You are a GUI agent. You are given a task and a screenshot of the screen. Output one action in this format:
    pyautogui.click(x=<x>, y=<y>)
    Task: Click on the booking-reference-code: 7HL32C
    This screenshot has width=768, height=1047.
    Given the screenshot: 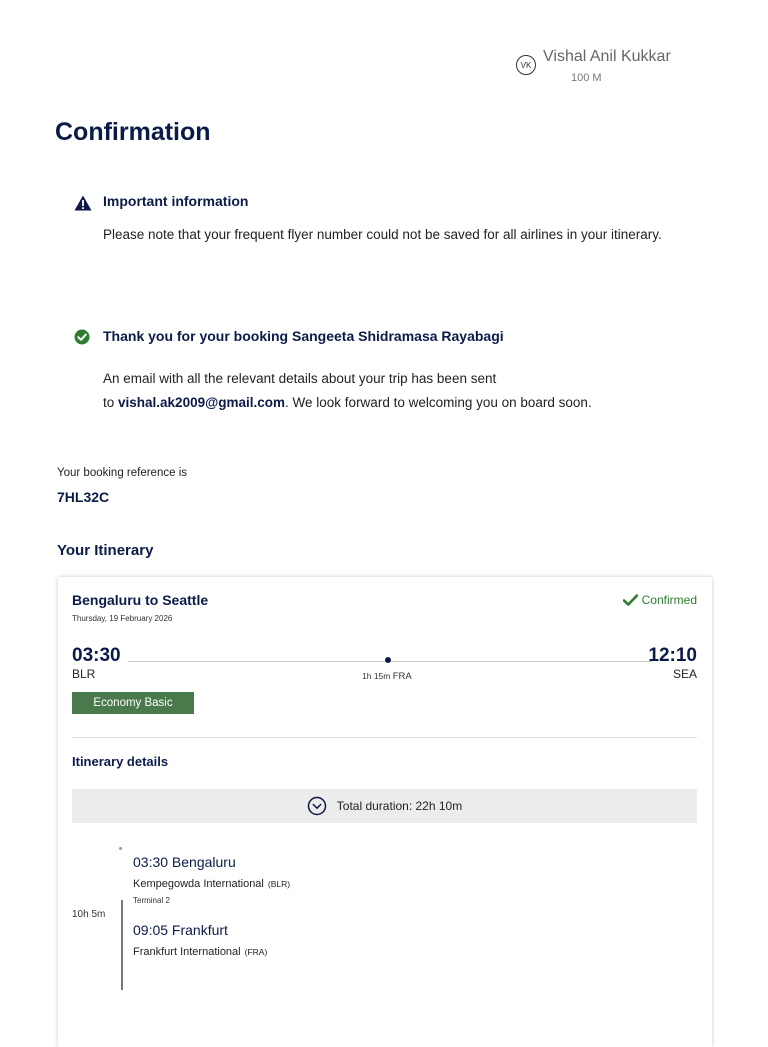 What is the action you would take?
    pyautogui.click(x=83, y=497)
    